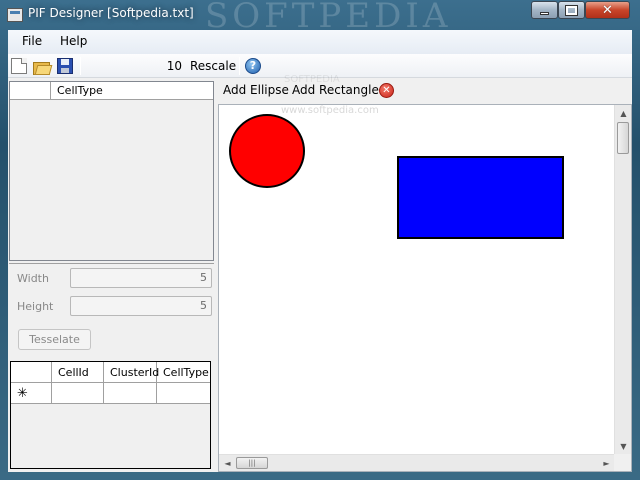 This screenshot has height=480, width=640. What do you see at coordinates (65, 66) in the screenshot?
I see `save-disk-icon` at bounding box center [65, 66].